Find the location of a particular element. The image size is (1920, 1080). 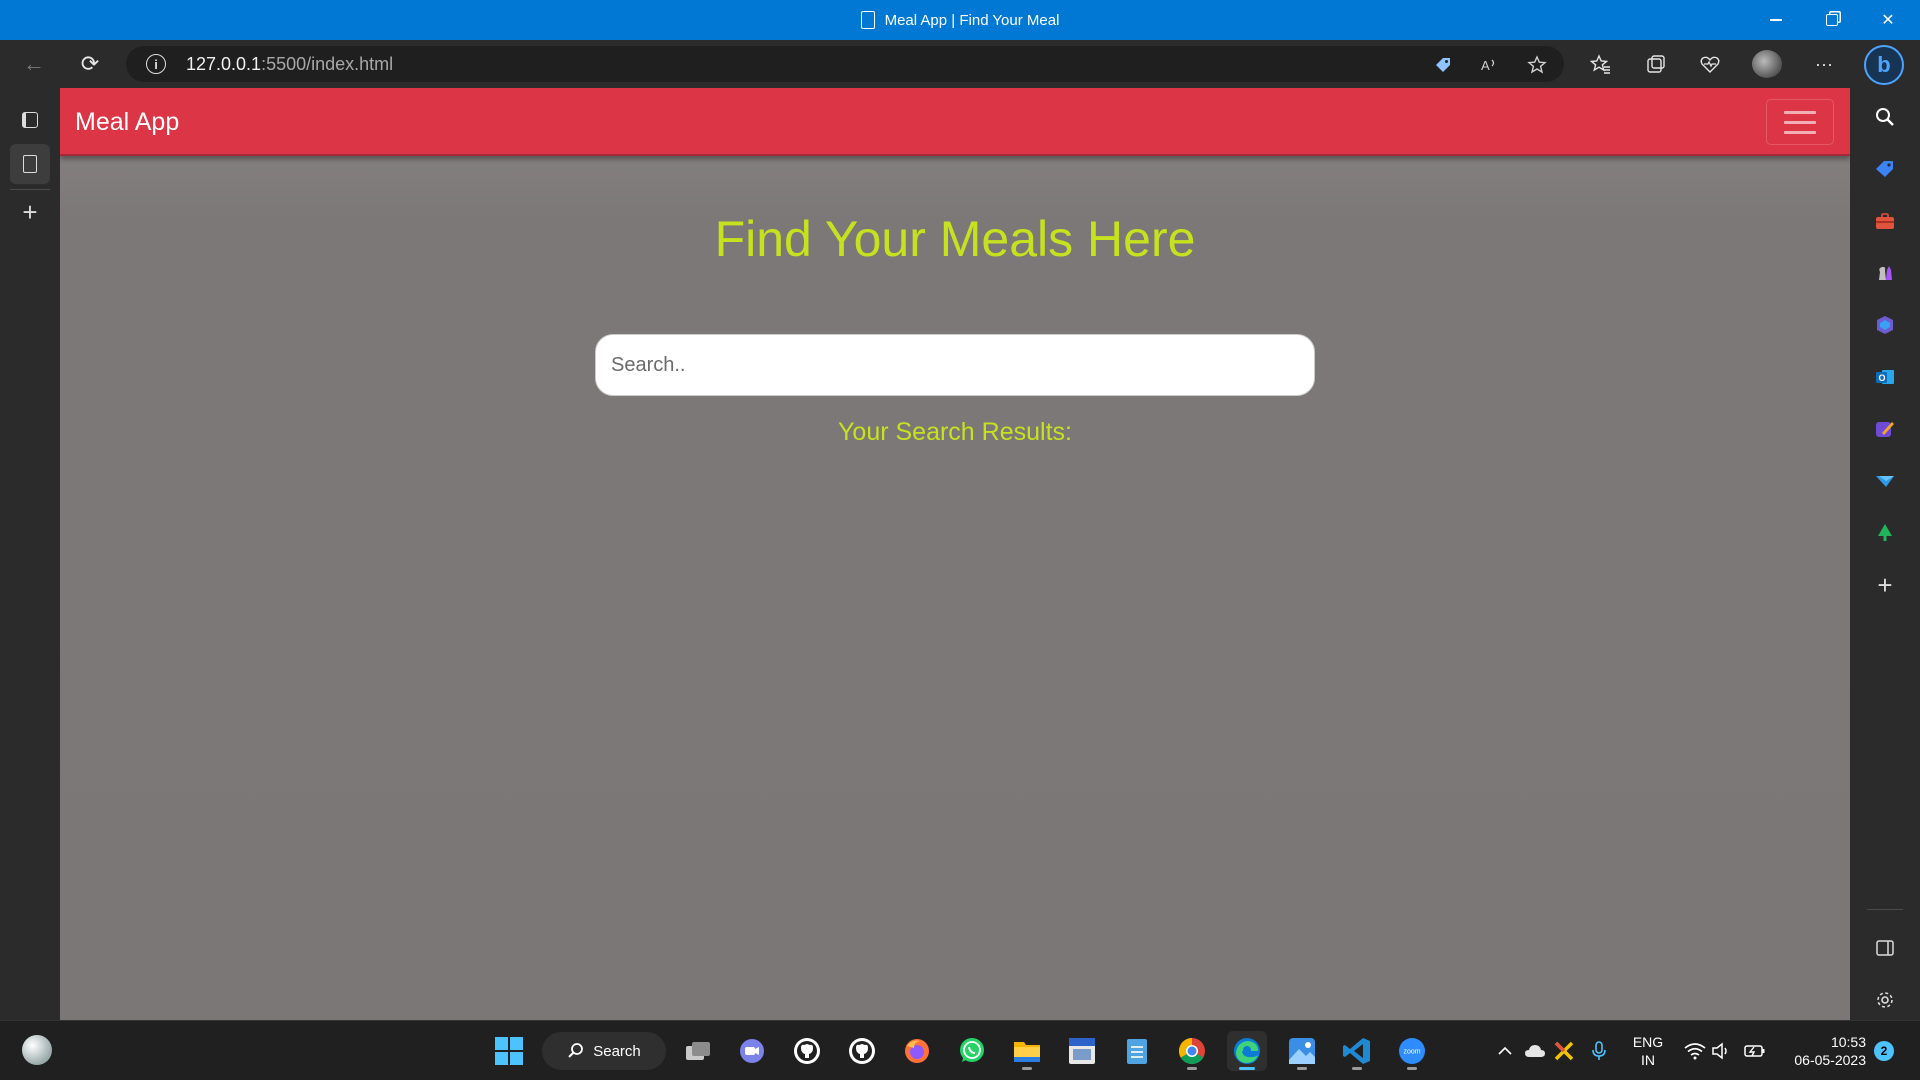

chrome-button is located at coordinates (1192, 1051).